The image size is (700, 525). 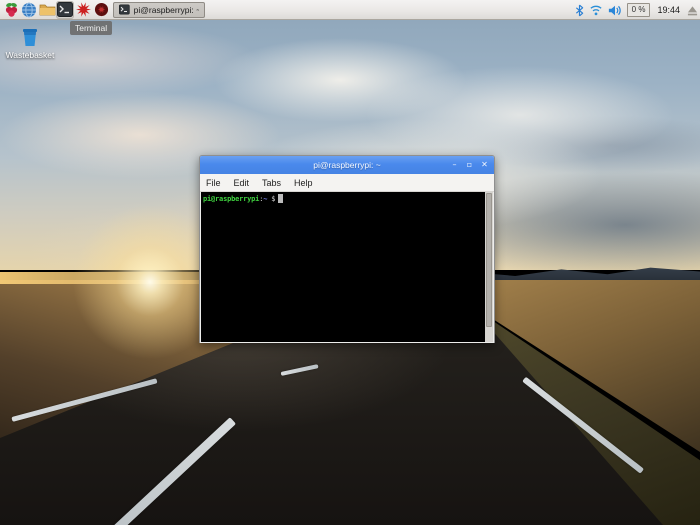 I want to click on close-button: ✕, so click(x=484, y=165).